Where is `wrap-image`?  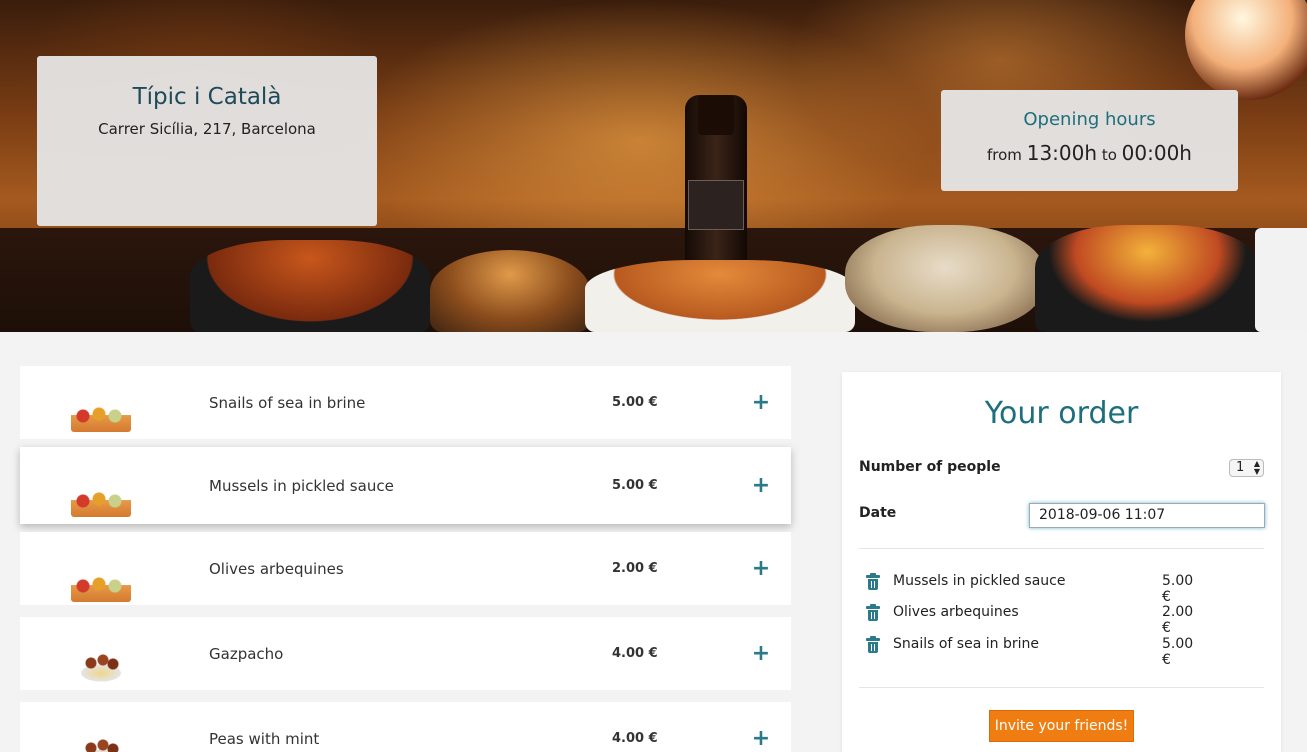
wrap-image is located at coordinates (945, 278).